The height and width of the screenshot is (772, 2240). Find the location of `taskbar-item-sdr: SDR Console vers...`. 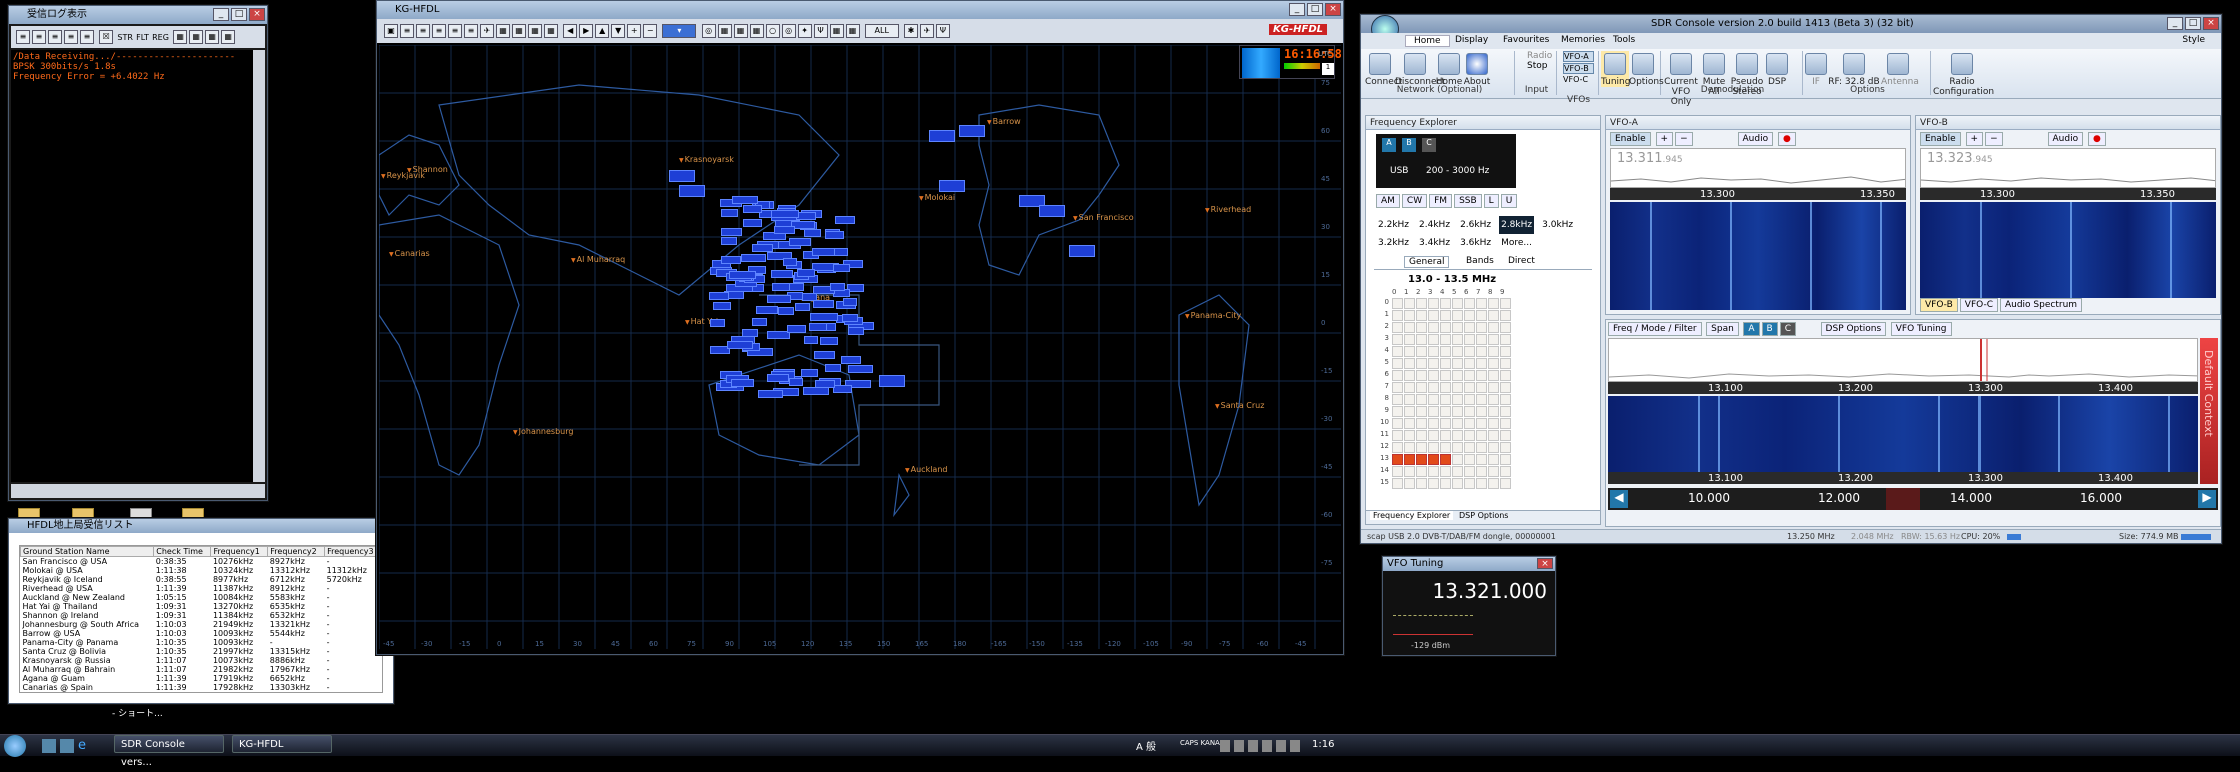

taskbar-item-sdr: SDR Console vers... is located at coordinates (169, 744).